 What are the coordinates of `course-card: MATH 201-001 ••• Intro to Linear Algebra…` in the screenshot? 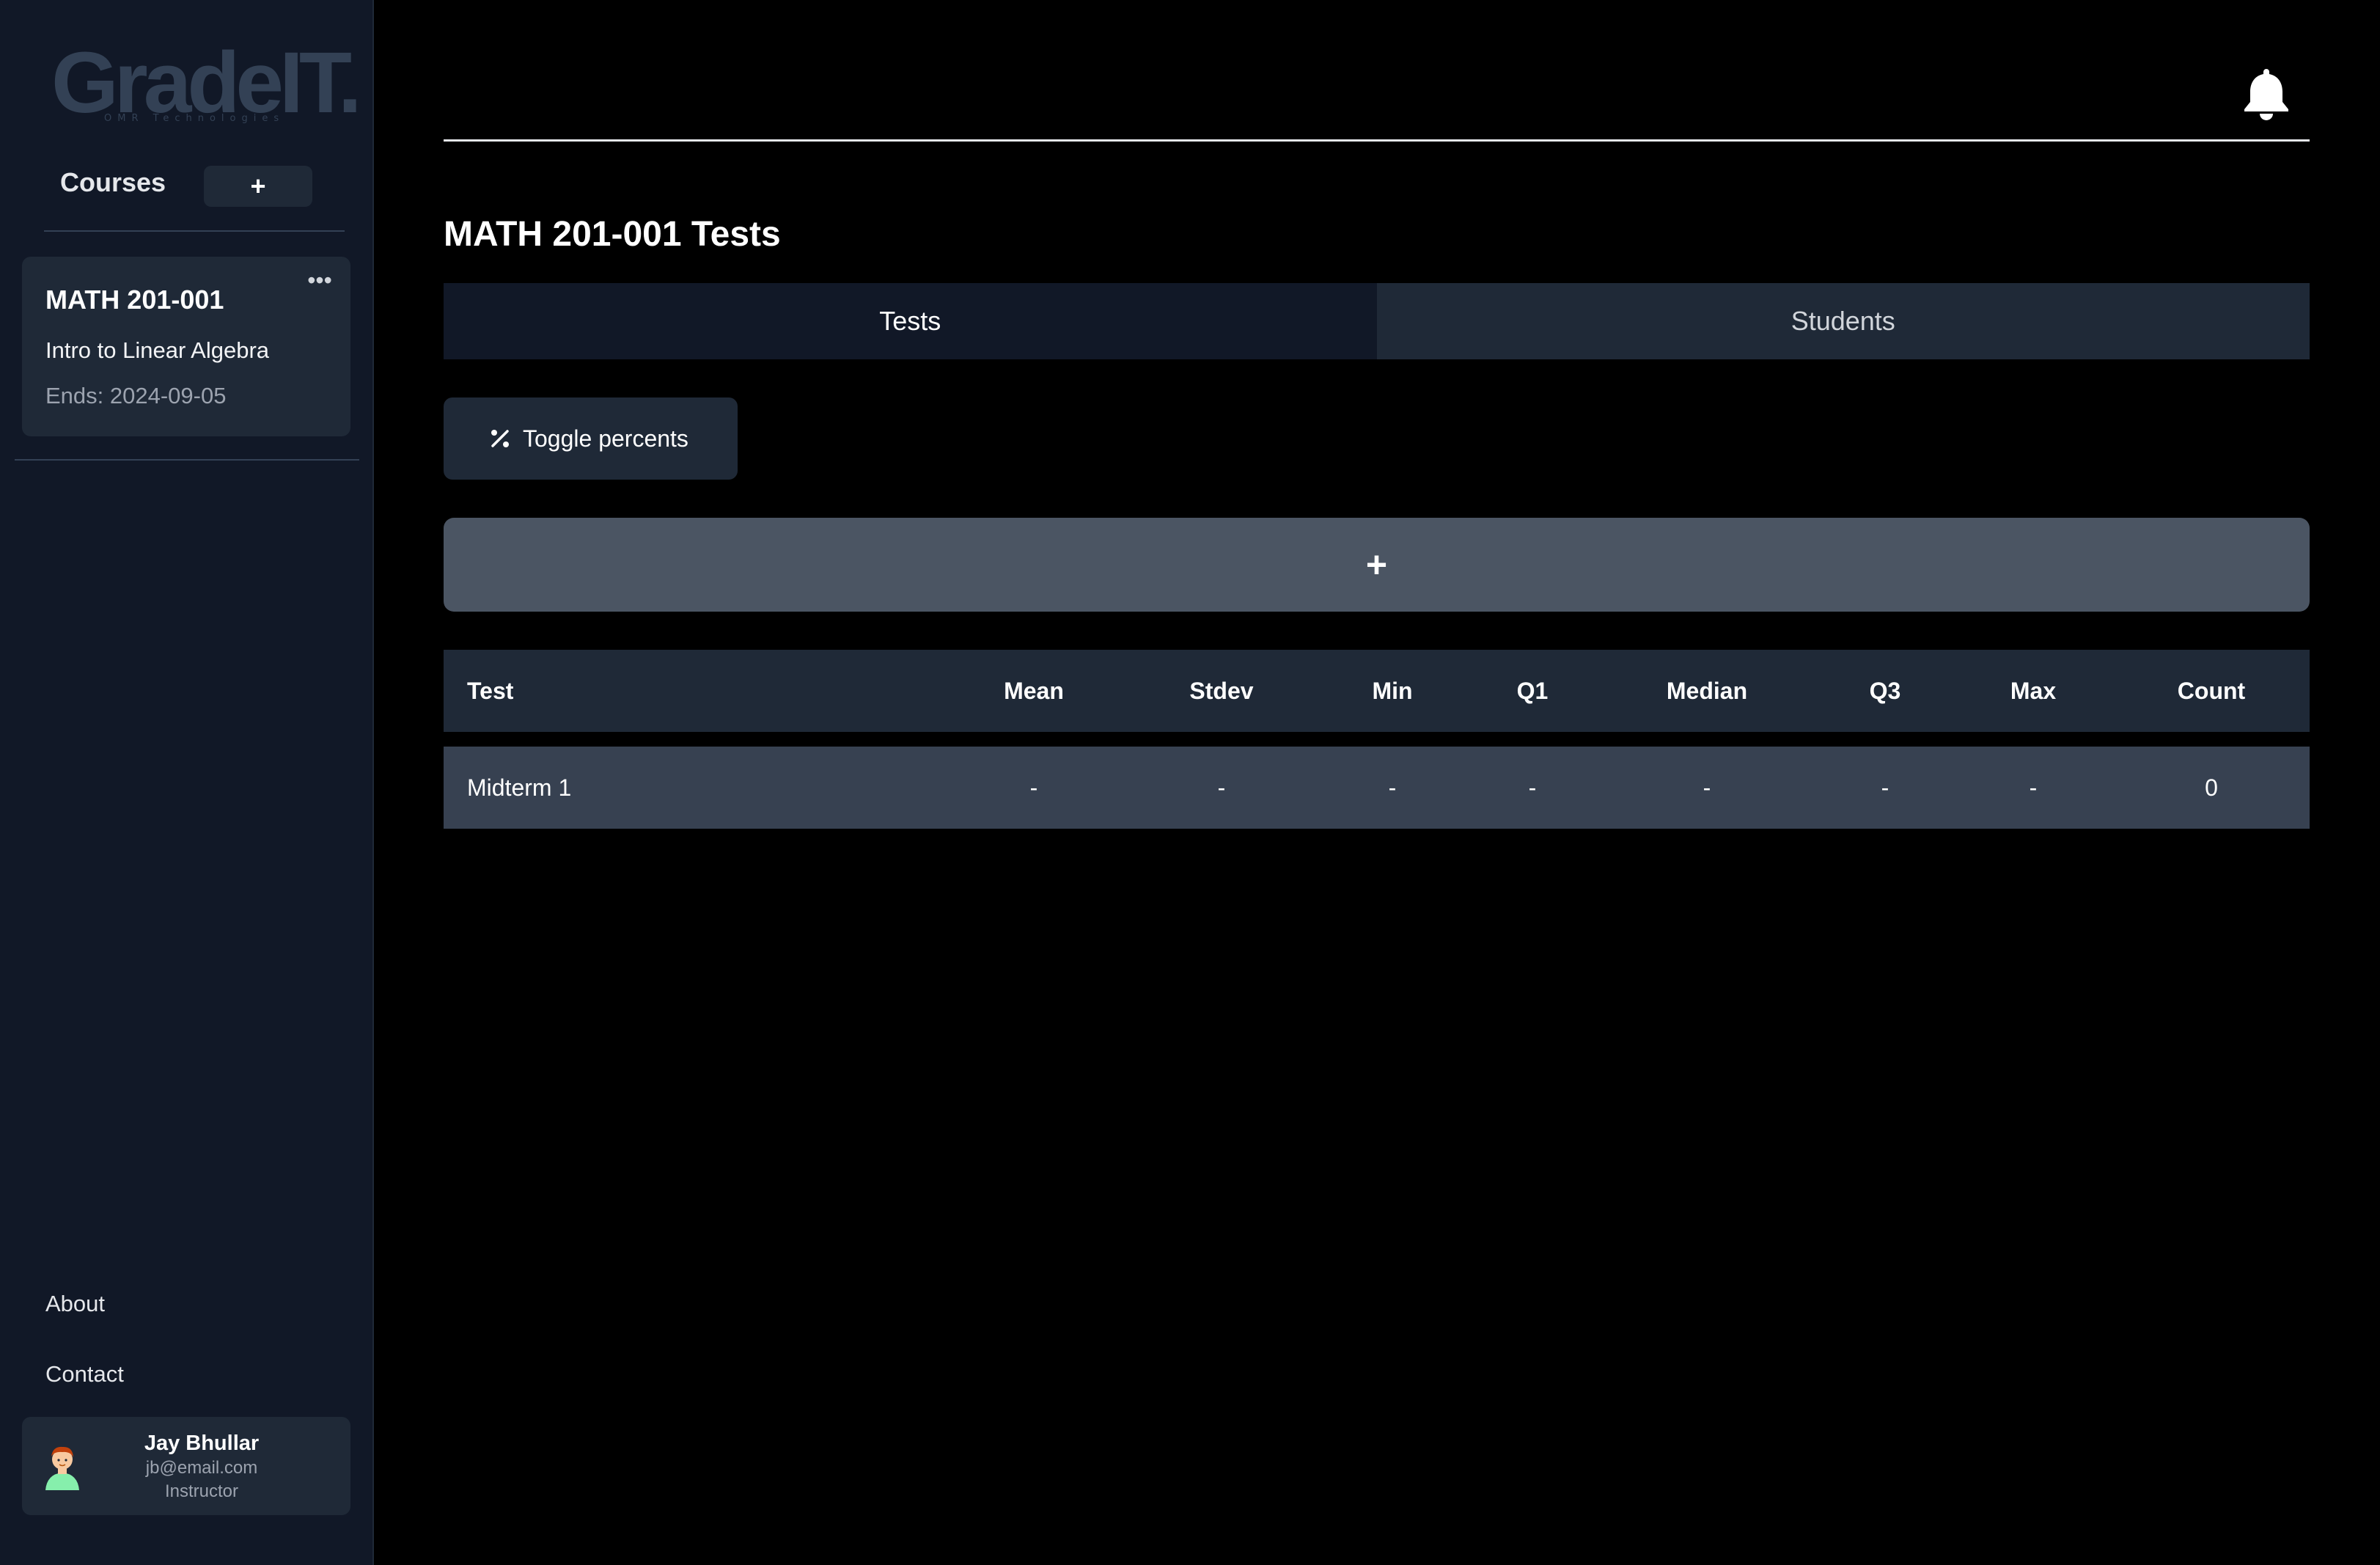 It's located at (186, 346).